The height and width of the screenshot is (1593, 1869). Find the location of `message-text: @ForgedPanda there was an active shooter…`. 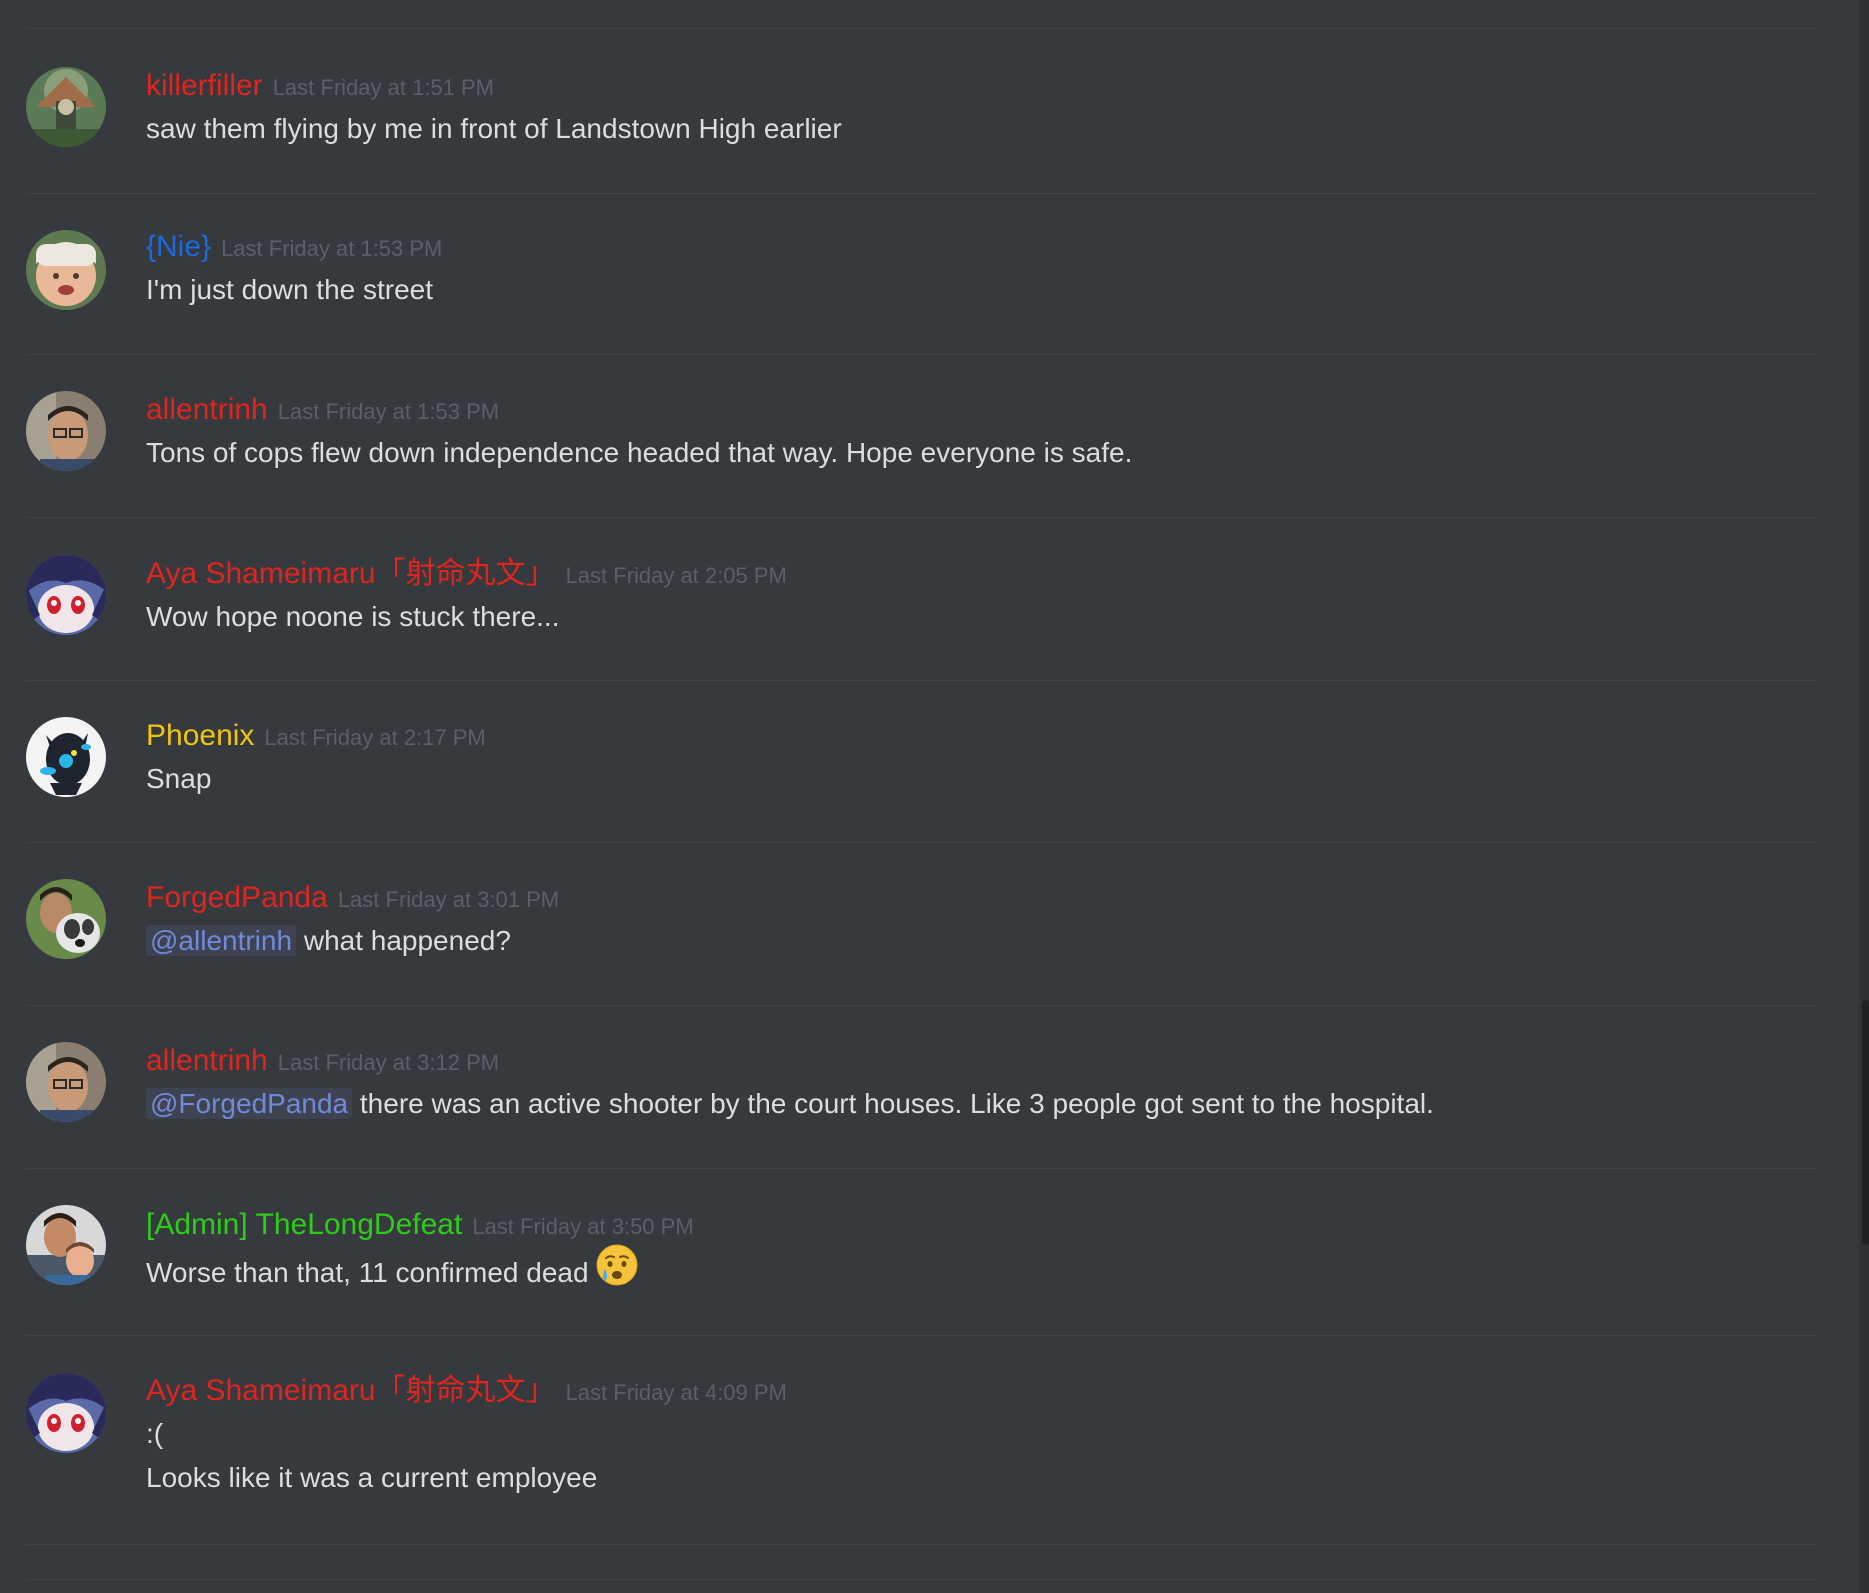

message-text: @ForgedPanda there was an active shooter… is located at coordinates (981, 1104).